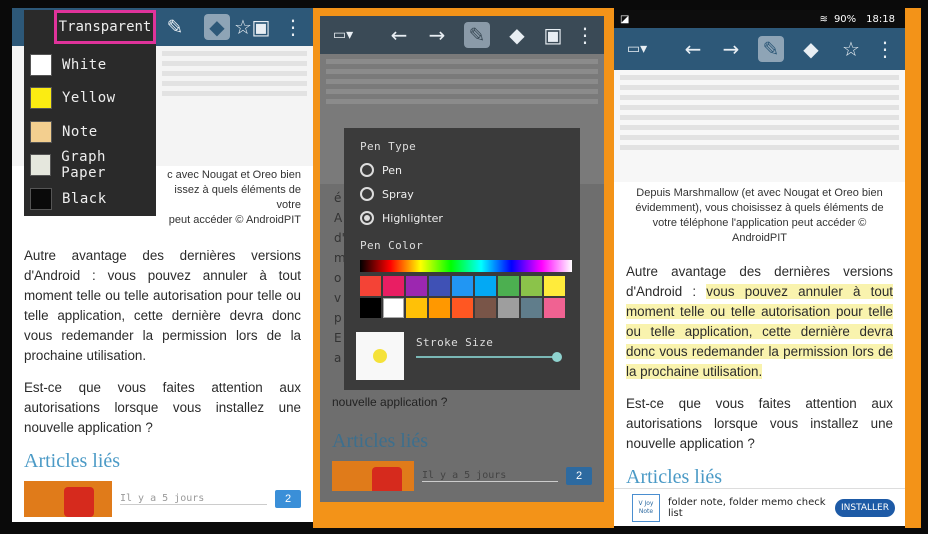 Image resolution: width=928 pixels, height=534 pixels. Describe the element at coordinates (462, 35) in the screenshot. I see `middle-toolbar: ▭▾ ← → ✎ ◆ ▣ ⋮` at that location.